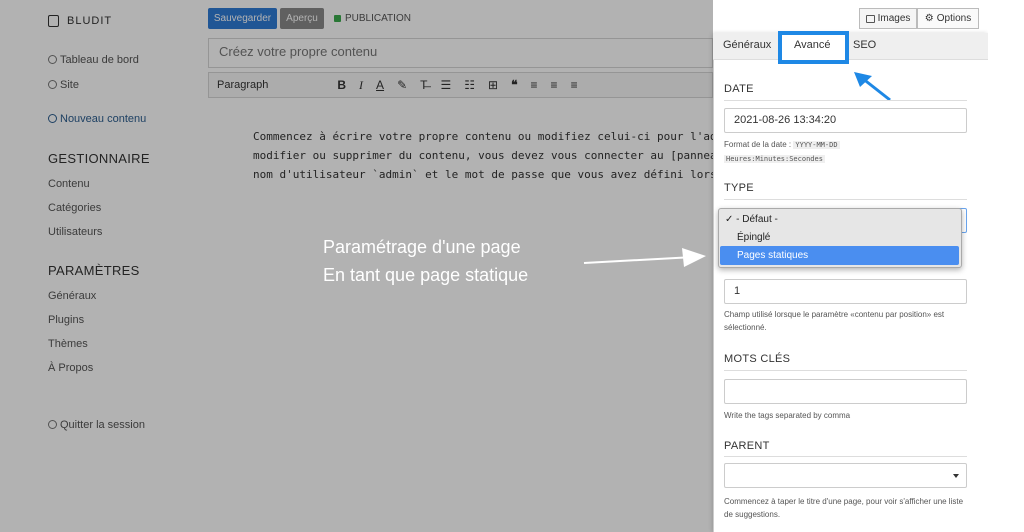 The width and height of the screenshot is (1024, 532). Describe the element at coordinates (845, 291) in the screenshot. I see `position-input: 1` at that location.